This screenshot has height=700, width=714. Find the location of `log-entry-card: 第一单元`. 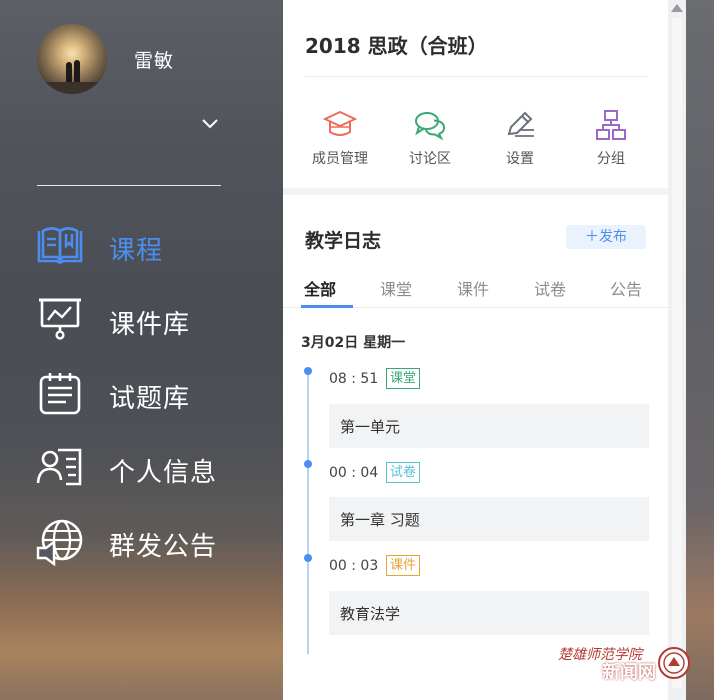

log-entry-card: 第一单元 is located at coordinates (489, 426).